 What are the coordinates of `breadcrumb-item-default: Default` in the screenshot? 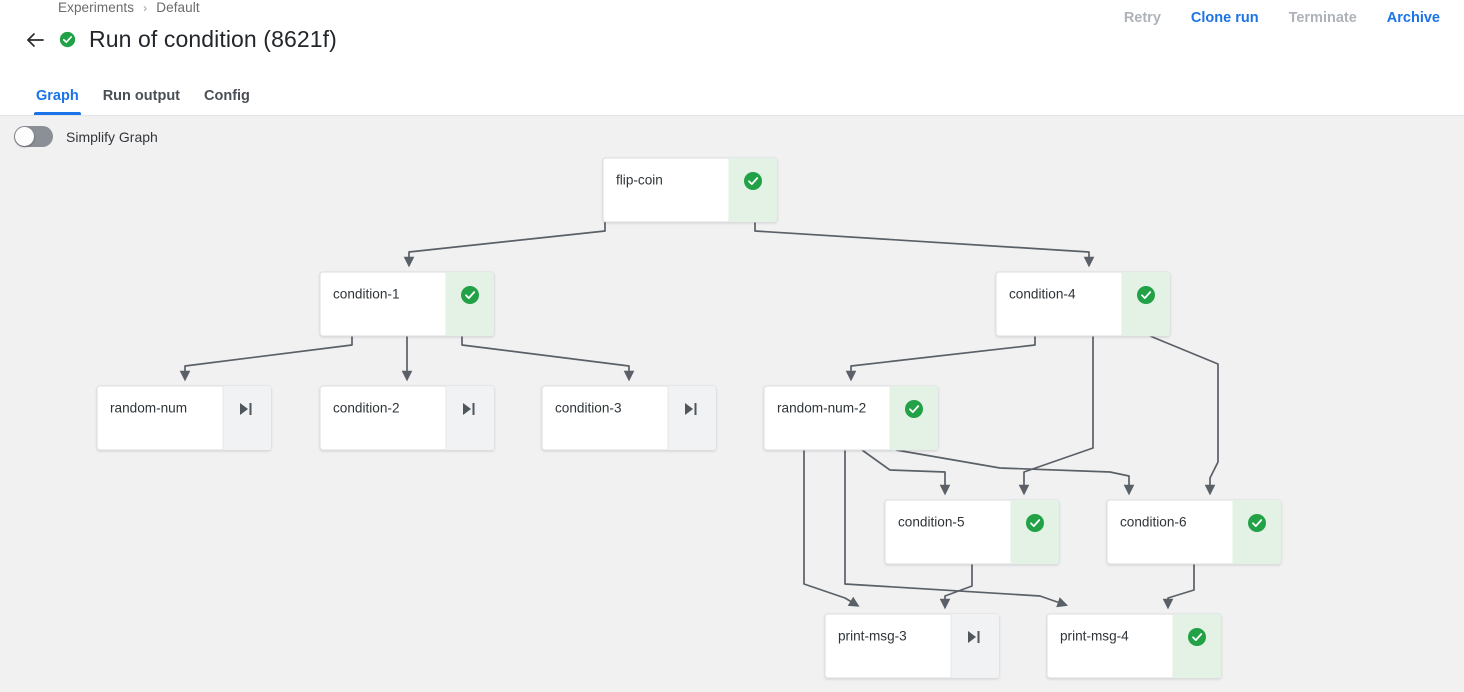 It's located at (177, 7).